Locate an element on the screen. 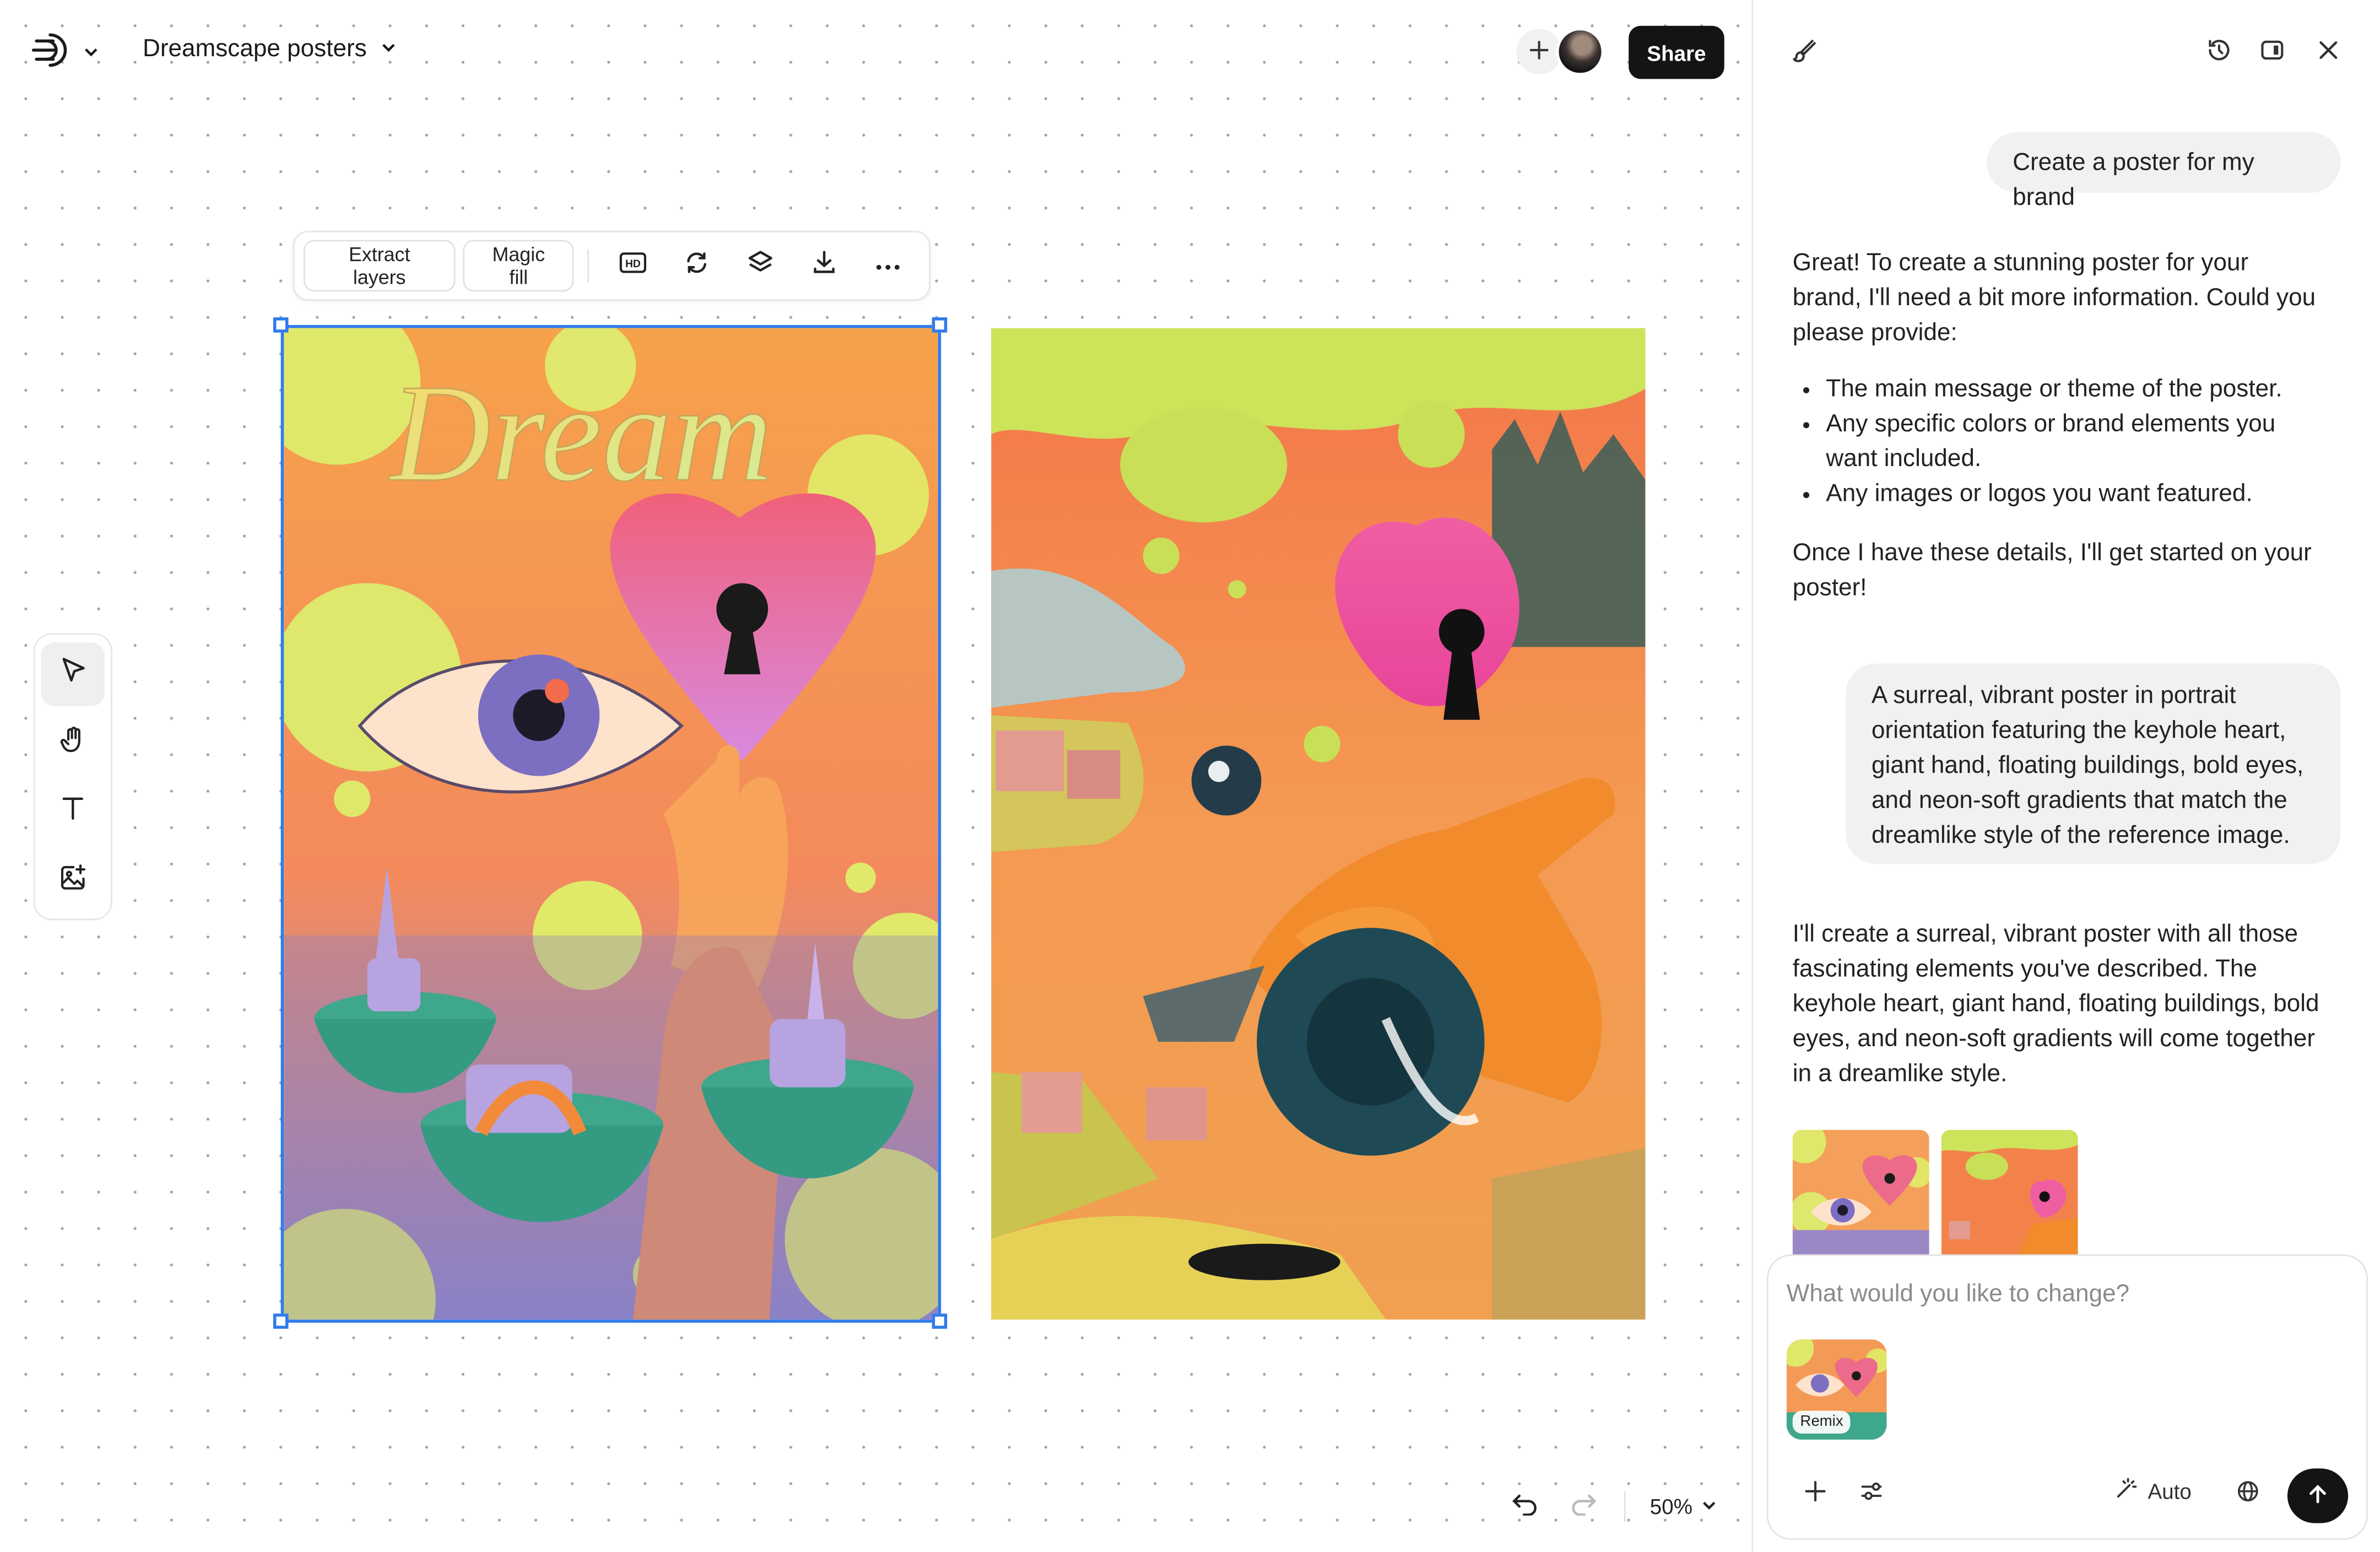 The height and width of the screenshot is (1552, 2380). download-icon is located at coordinates (824, 265).